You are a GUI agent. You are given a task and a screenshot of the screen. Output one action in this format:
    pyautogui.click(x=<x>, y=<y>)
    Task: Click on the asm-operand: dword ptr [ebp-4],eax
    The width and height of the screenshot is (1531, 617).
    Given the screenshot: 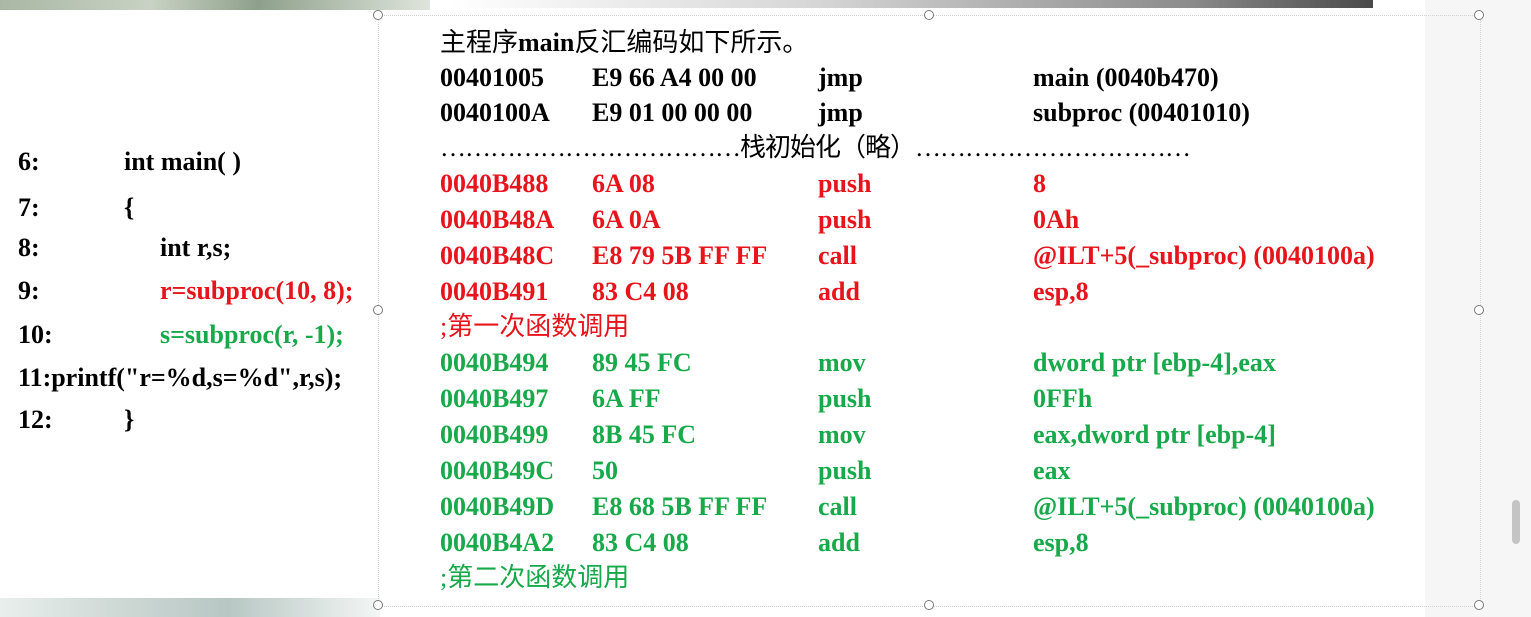 What is the action you would take?
    pyautogui.click(x=1154, y=362)
    